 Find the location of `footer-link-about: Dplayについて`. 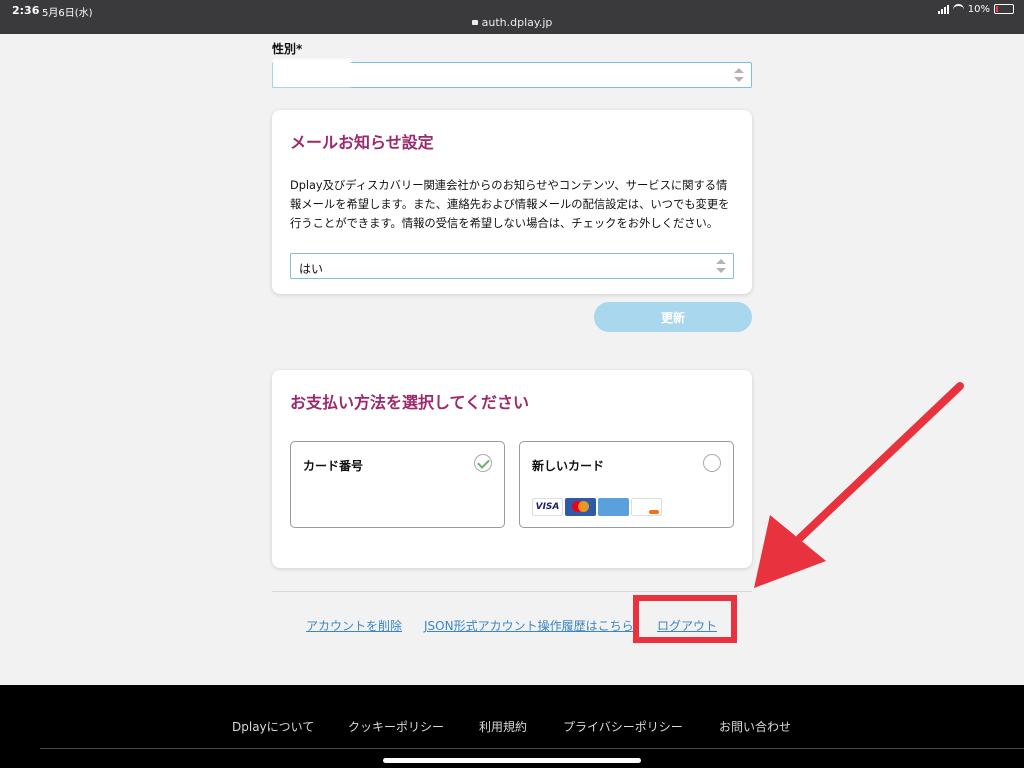

footer-link-about: Dplayについて is located at coordinates (273, 726).